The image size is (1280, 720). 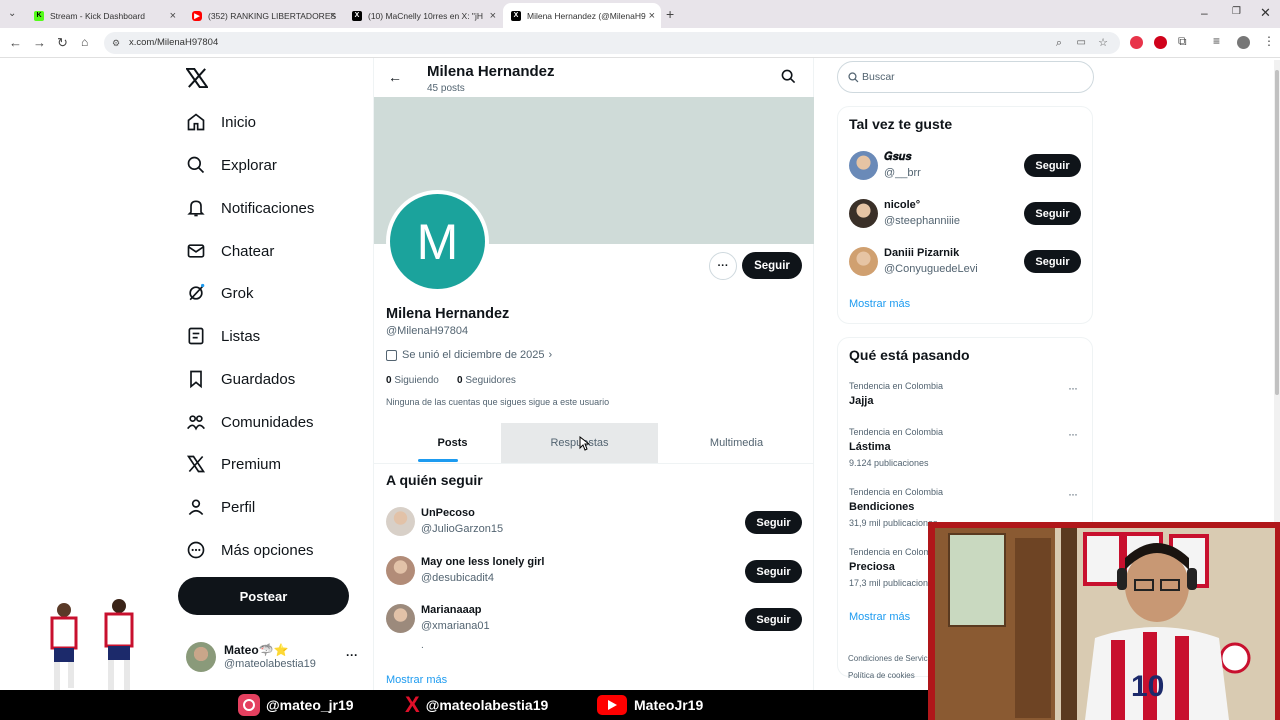 What do you see at coordinates (457, 578) in the screenshot?
I see `user-handle: @desubicadit4` at bounding box center [457, 578].